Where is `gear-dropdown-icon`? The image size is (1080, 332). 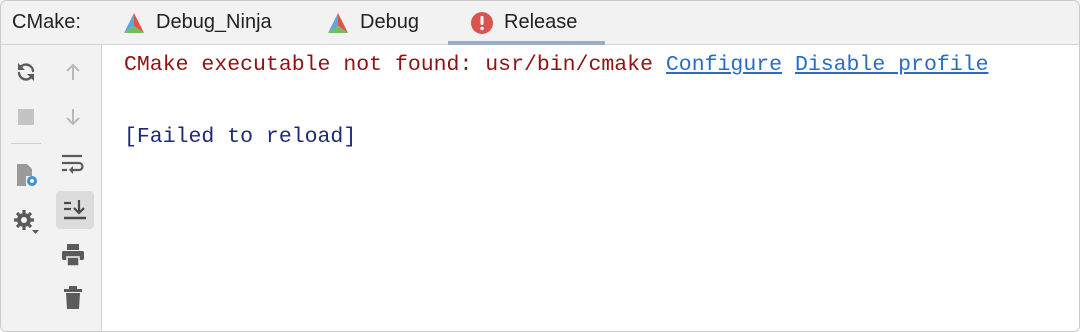
gear-dropdown-icon is located at coordinates (26, 222).